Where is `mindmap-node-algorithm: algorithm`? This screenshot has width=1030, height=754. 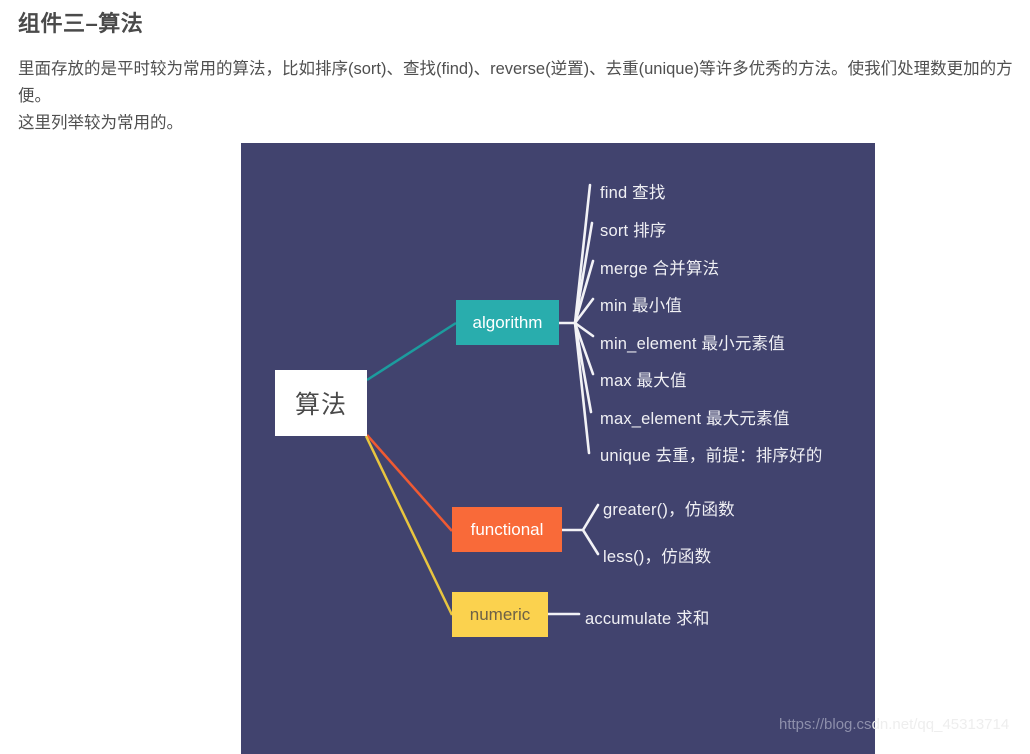 mindmap-node-algorithm: algorithm is located at coordinates (507, 322).